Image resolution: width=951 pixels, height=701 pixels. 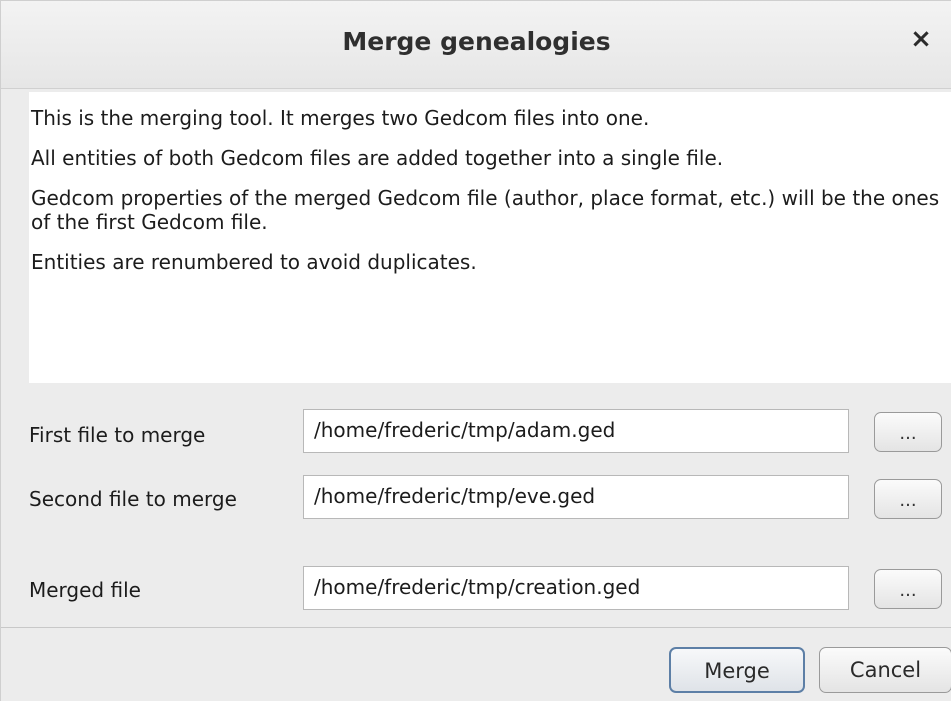 What do you see at coordinates (576, 588) in the screenshot?
I see `merged-file-input: /home/frederic/tmp/creation.ged` at bounding box center [576, 588].